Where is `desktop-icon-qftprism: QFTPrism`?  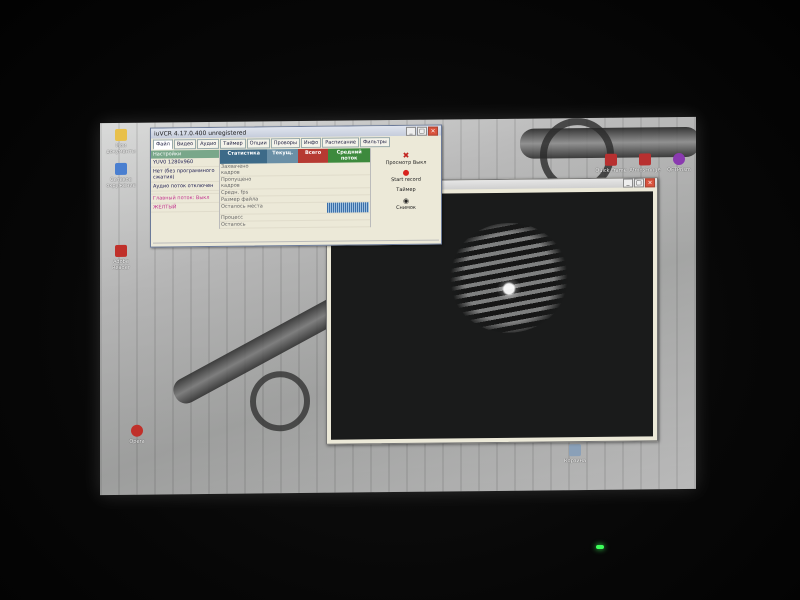 desktop-icon-qftprism: QFTPrism is located at coordinates (679, 162).